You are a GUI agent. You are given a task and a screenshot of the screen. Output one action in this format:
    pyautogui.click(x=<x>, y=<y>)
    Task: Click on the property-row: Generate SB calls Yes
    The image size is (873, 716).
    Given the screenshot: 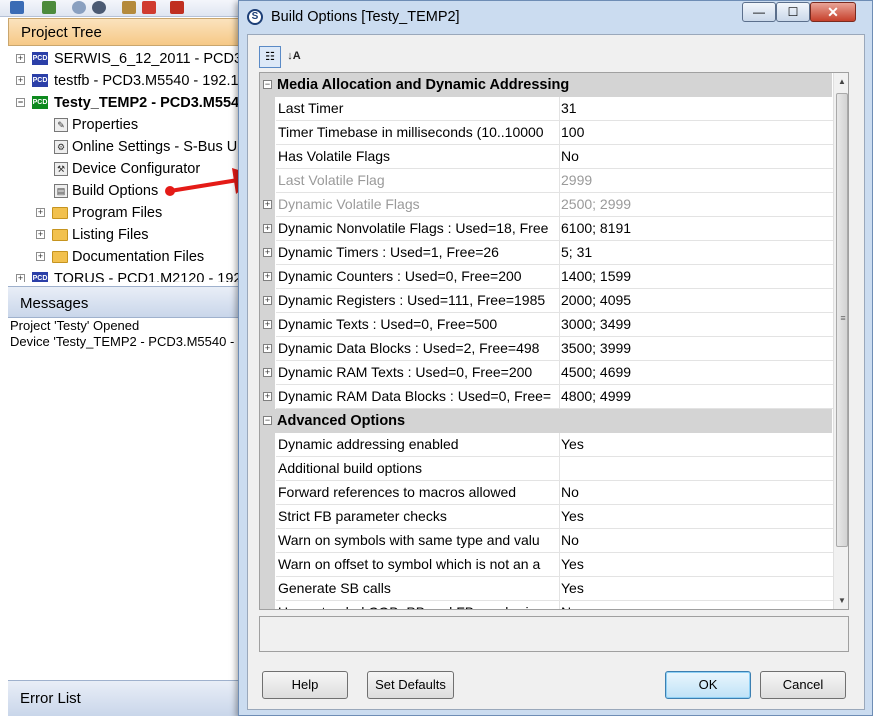 What is the action you would take?
    pyautogui.click(x=547, y=589)
    